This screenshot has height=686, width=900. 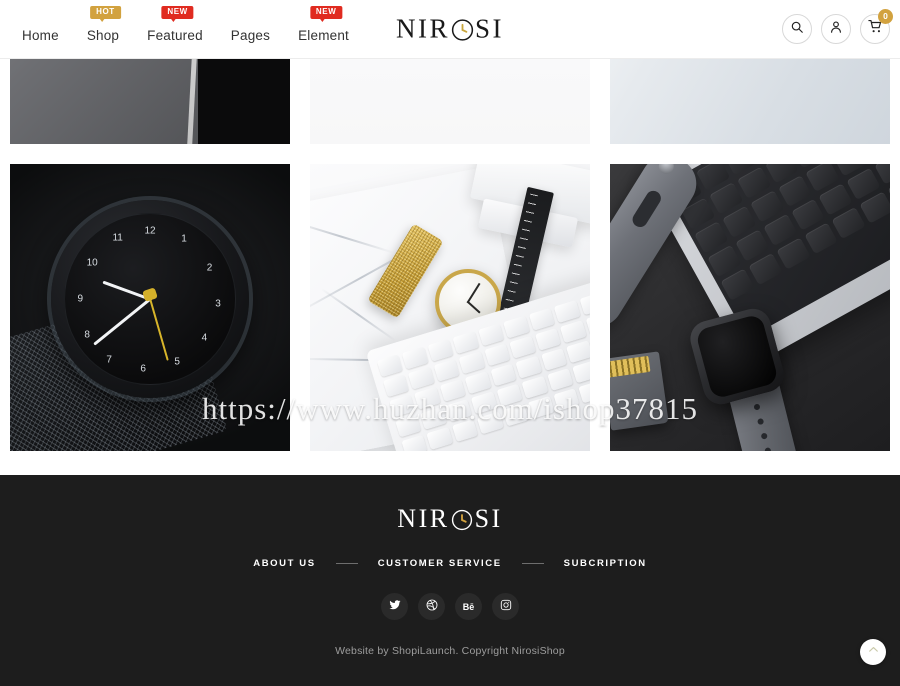 What do you see at coordinates (423, 518) in the screenshot?
I see `footer-logo-text-left: NIR` at bounding box center [423, 518].